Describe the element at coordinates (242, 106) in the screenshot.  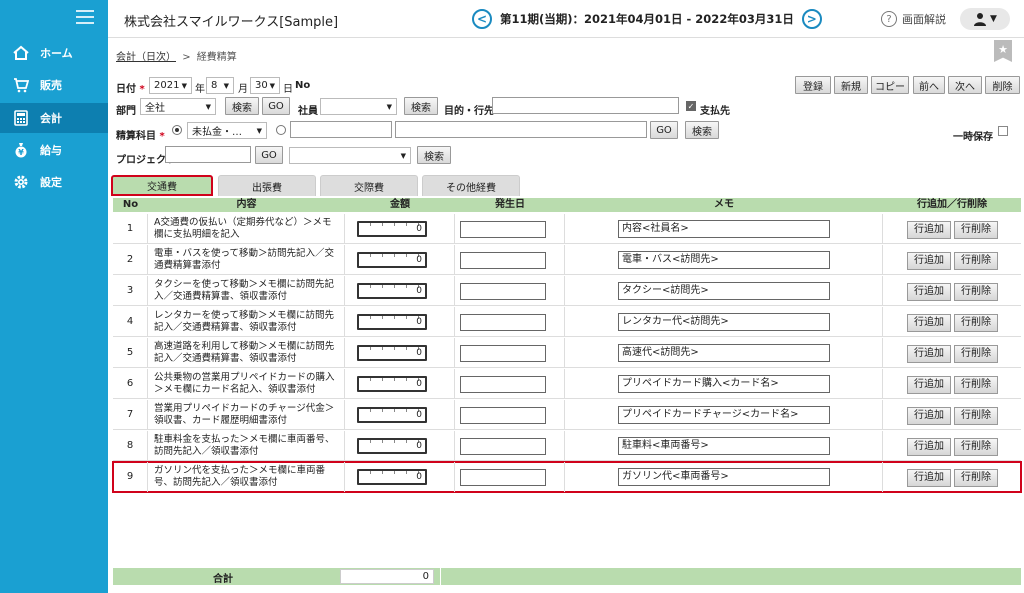
I see `dept-search-button: 検索` at that location.